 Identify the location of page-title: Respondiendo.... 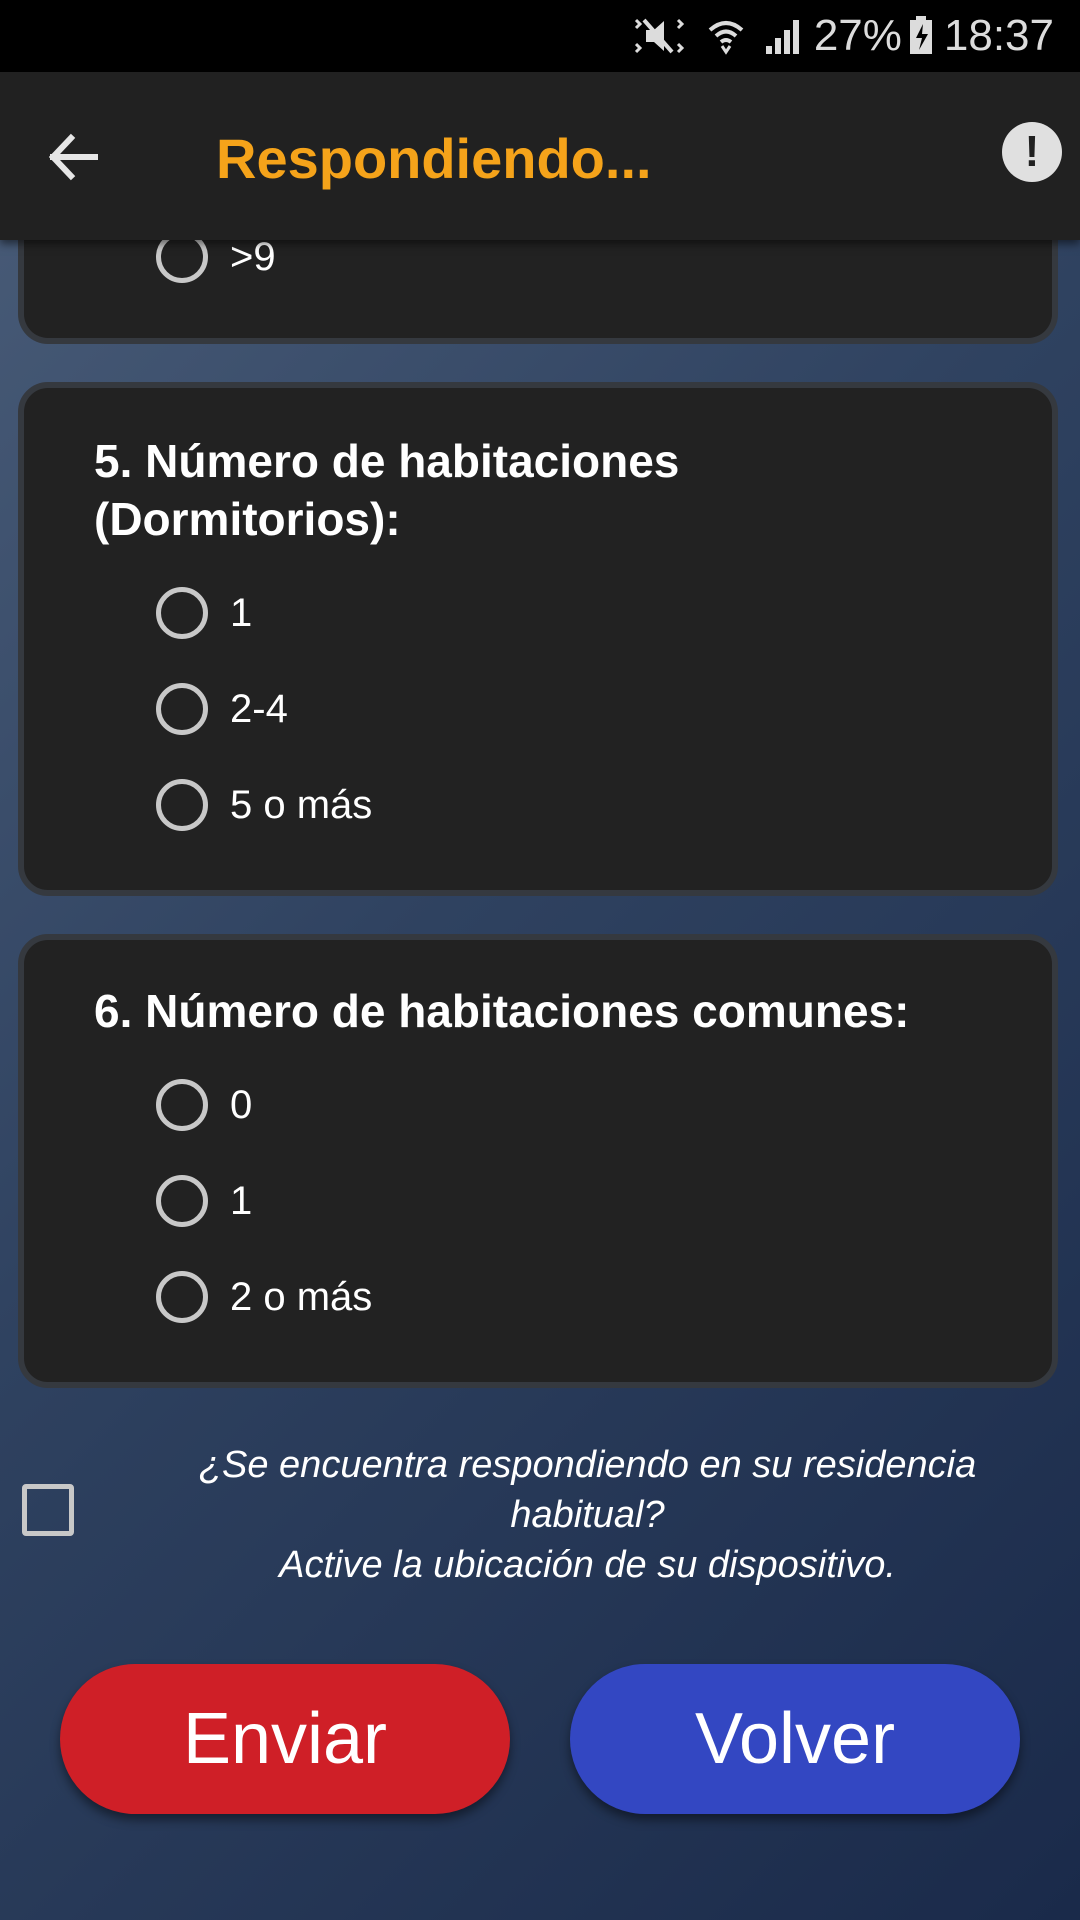
(434, 158).